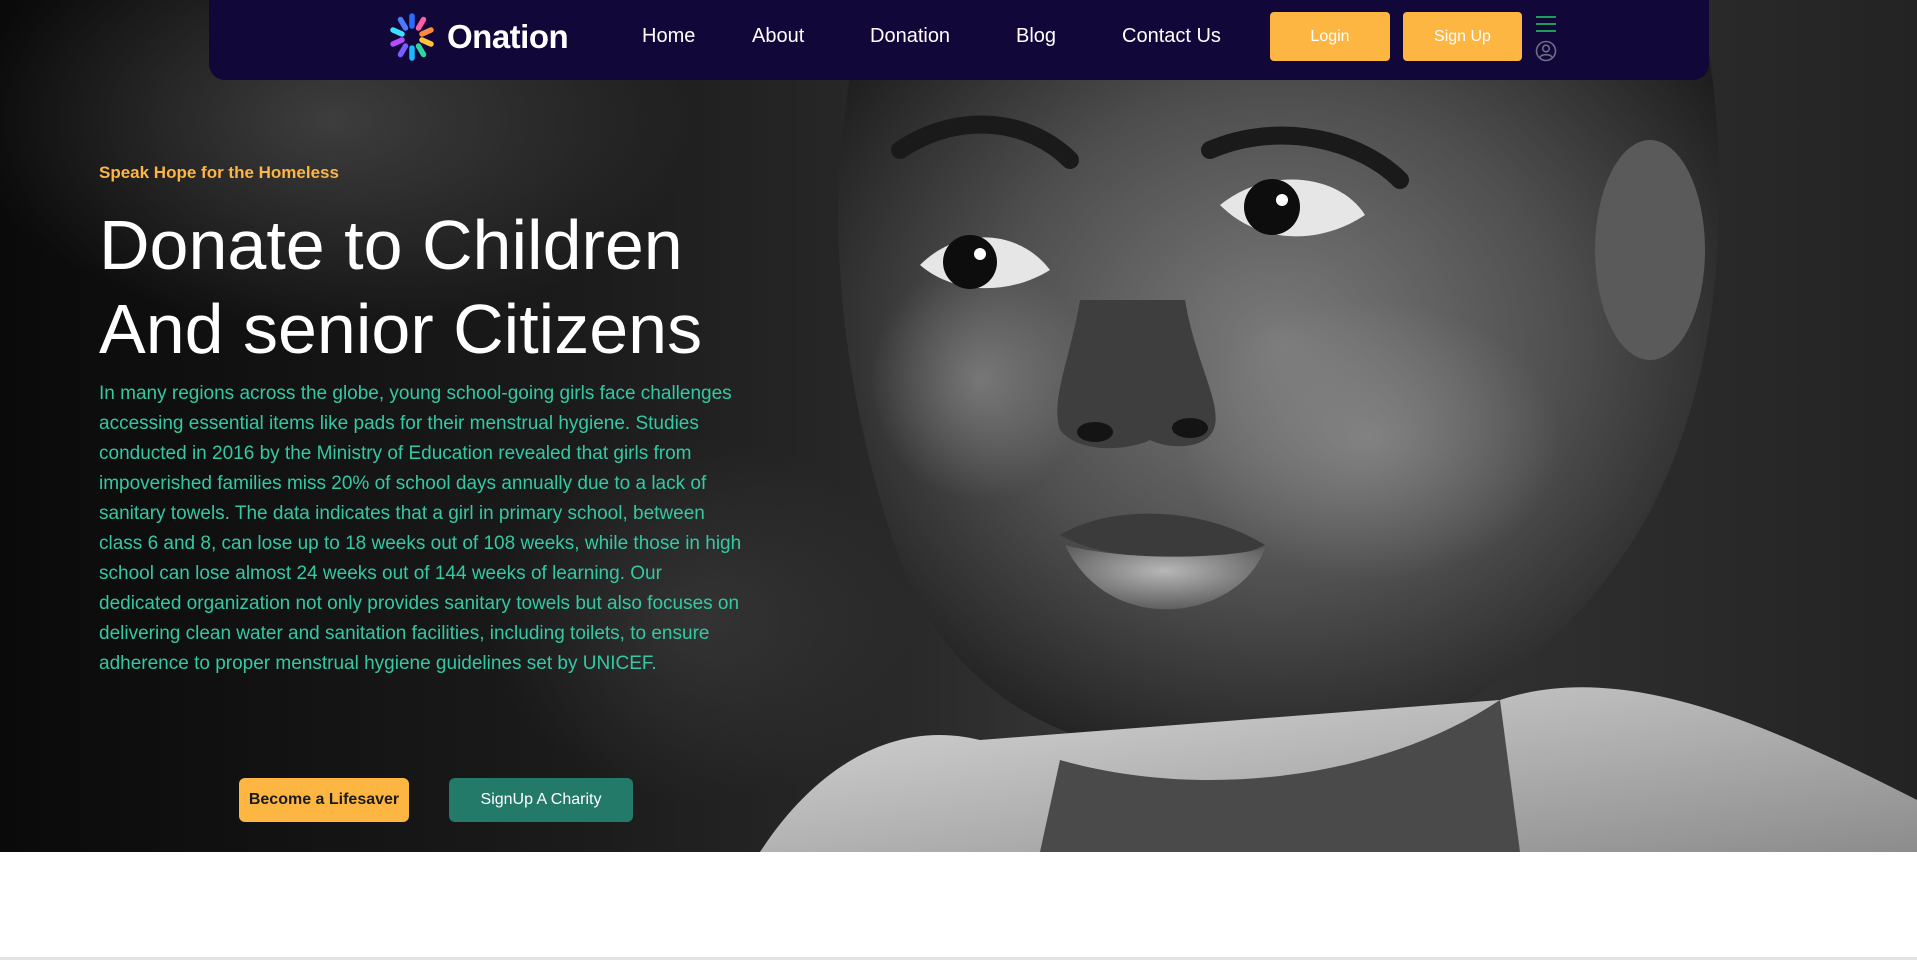  I want to click on hero-headline-line-2: And senior Citizens, so click(401, 329).